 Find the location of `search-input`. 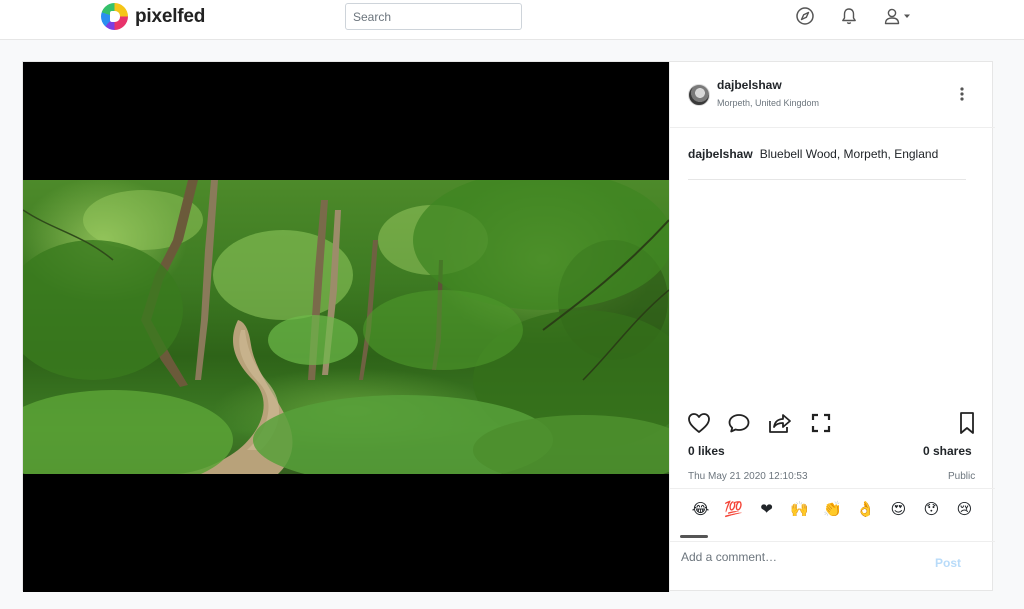

search-input is located at coordinates (433, 16).